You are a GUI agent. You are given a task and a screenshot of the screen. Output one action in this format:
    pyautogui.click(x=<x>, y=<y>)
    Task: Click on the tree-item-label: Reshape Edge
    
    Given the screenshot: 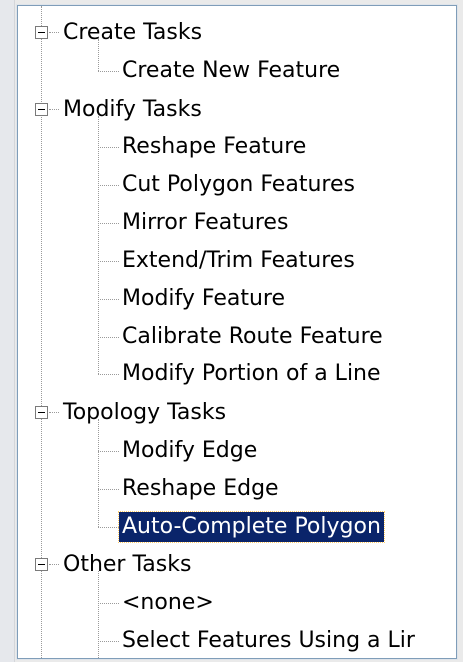 What is the action you would take?
    pyautogui.click(x=200, y=488)
    